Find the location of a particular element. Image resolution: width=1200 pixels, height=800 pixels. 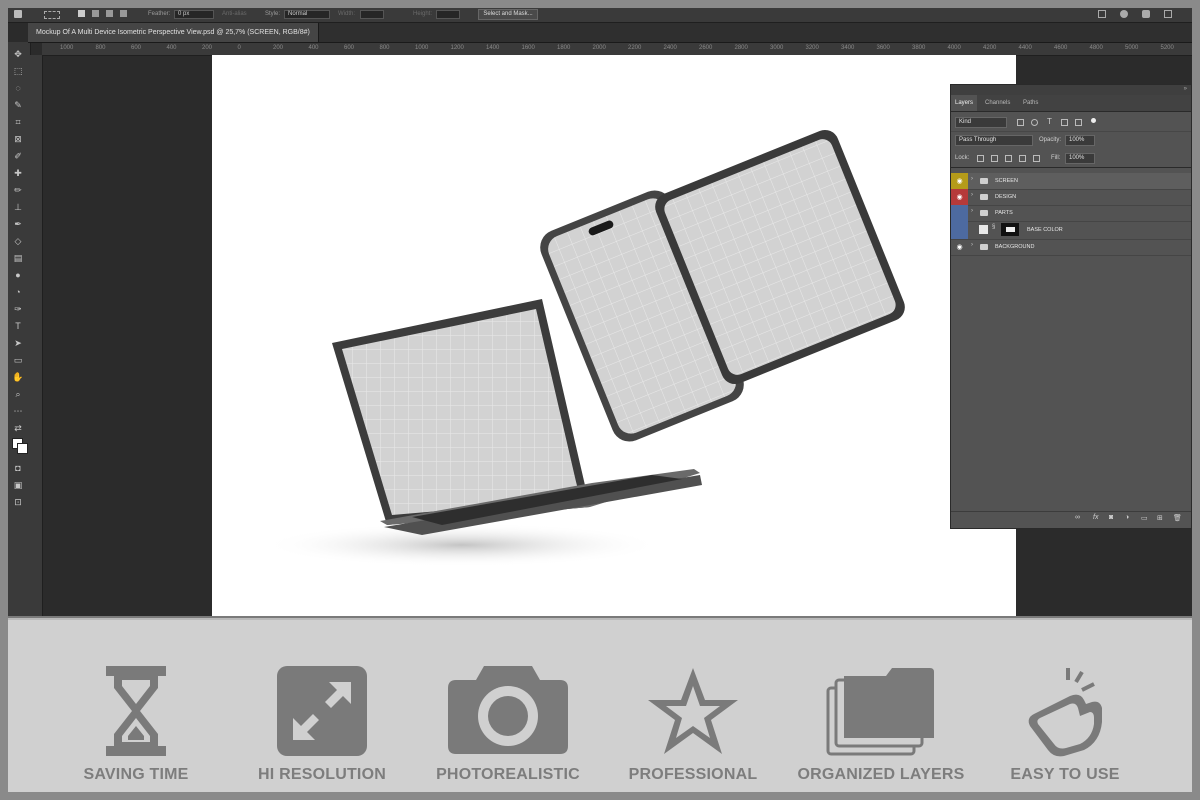

ruler-tick-label: 400 is located at coordinates (171, 48).